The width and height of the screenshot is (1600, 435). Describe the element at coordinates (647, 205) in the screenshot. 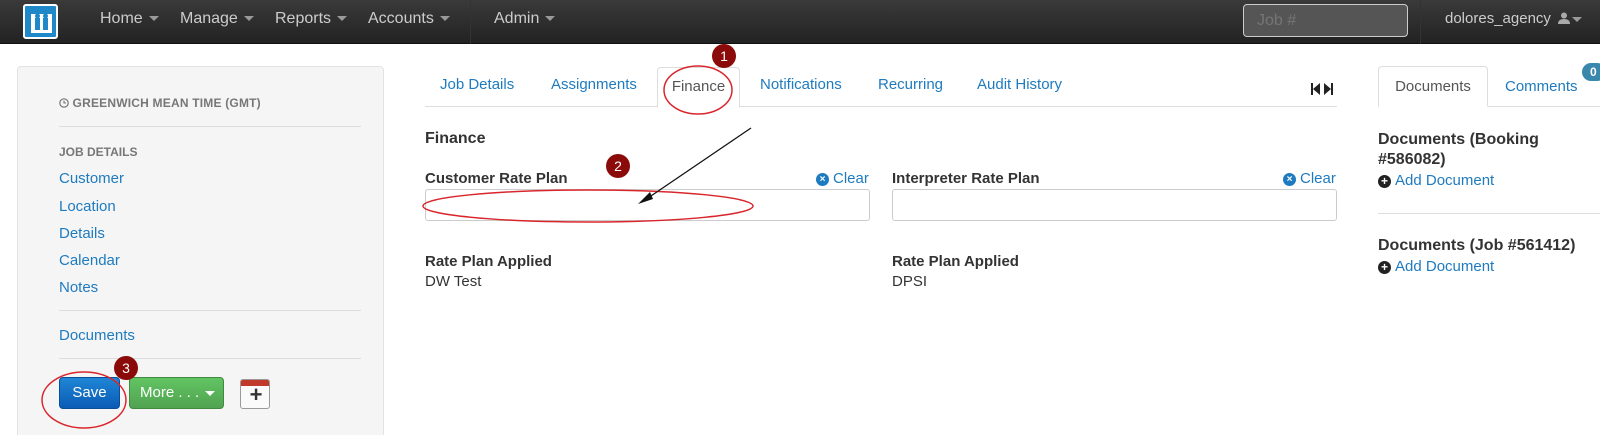

I see `customer-rate-plan-input` at that location.